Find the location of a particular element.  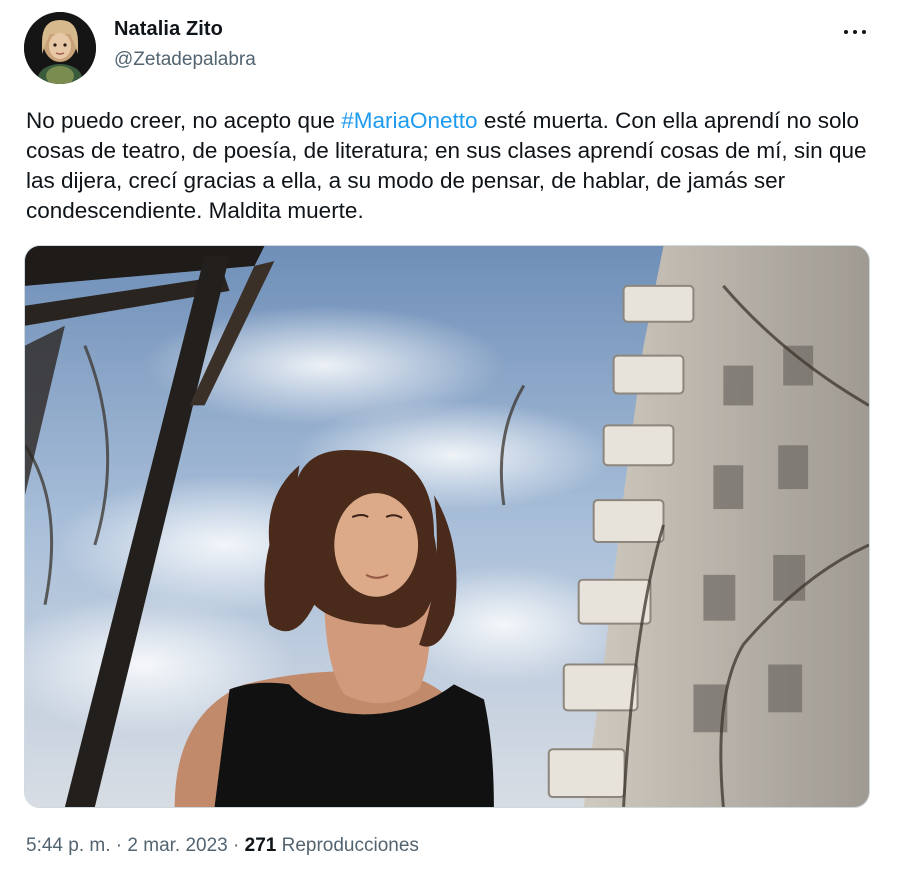

tweet-timestamp: 5:44 p. m. · 2 mar. 2023 is located at coordinates (127, 845).